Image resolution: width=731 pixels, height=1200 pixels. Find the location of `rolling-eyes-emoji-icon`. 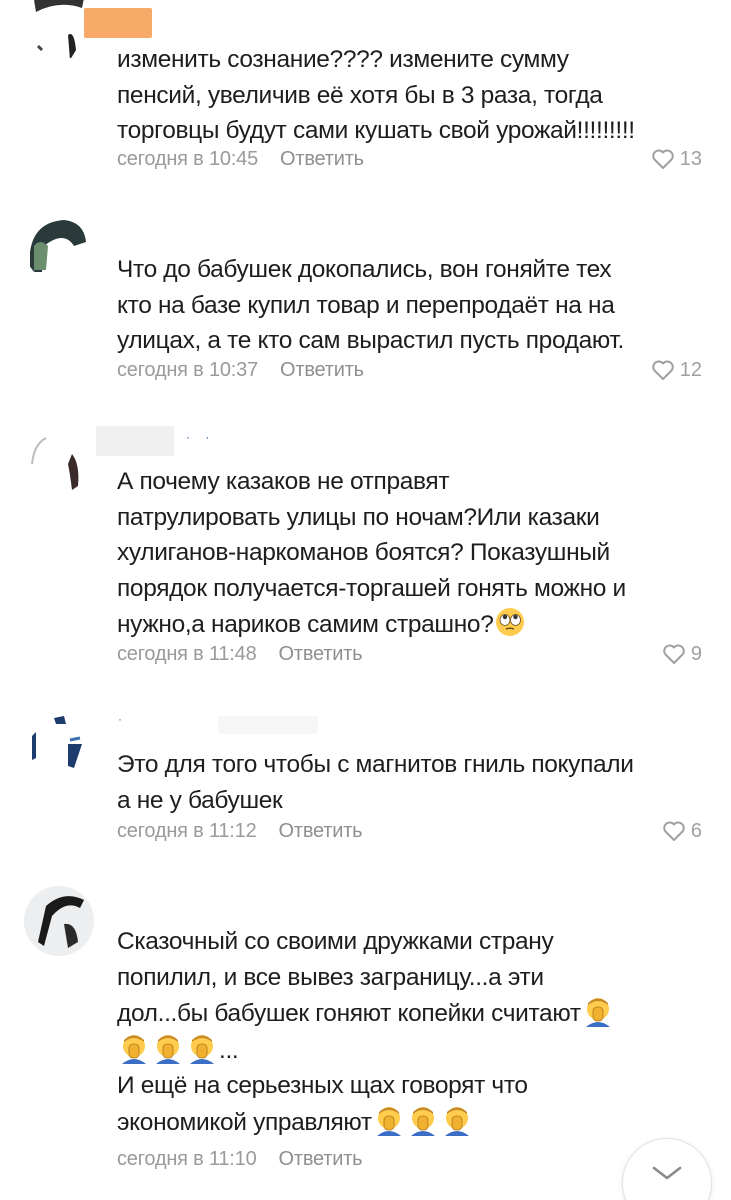

rolling-eyes-emoji-icon is located at coordinates (510, 621).